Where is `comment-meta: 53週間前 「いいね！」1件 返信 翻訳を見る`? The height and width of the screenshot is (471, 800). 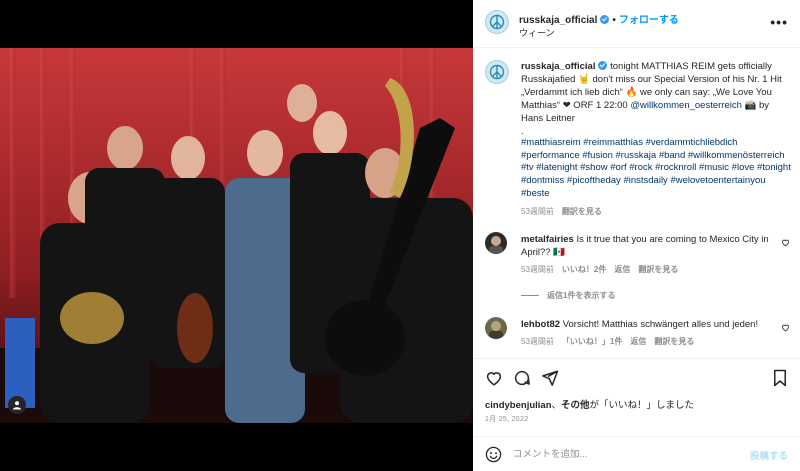 comment-meta: 53週間前 「いいね！」1件 返信 翻訳を見る is located at coordinates (646, 341).